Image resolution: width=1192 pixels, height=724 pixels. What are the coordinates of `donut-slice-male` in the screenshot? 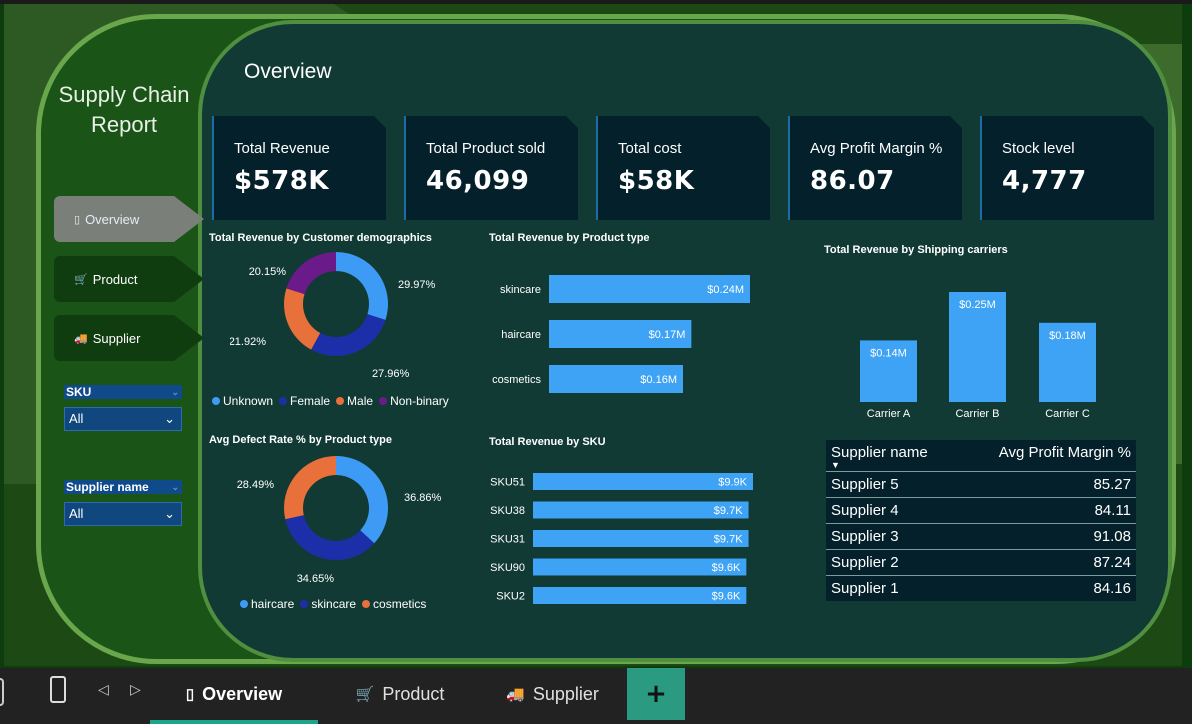 It's located at (302, 319).